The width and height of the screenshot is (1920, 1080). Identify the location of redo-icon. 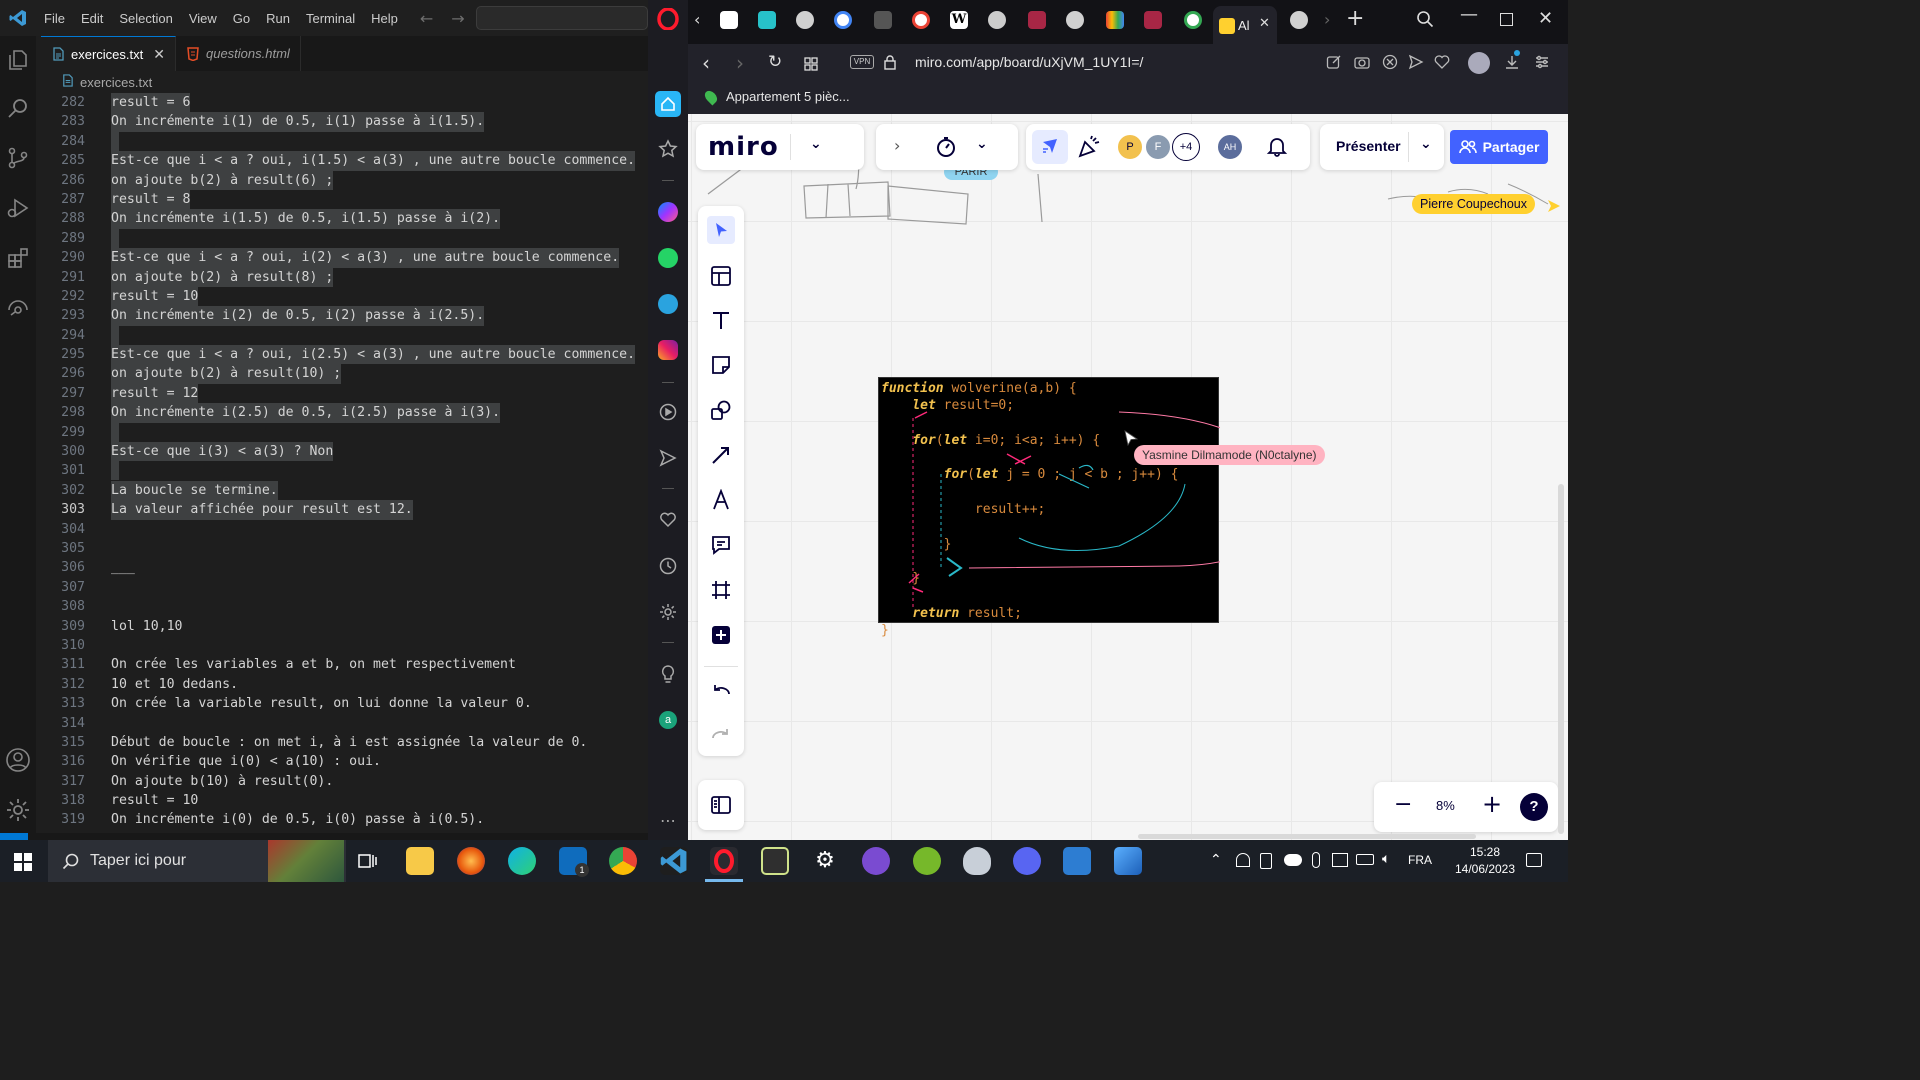
(721, 736).